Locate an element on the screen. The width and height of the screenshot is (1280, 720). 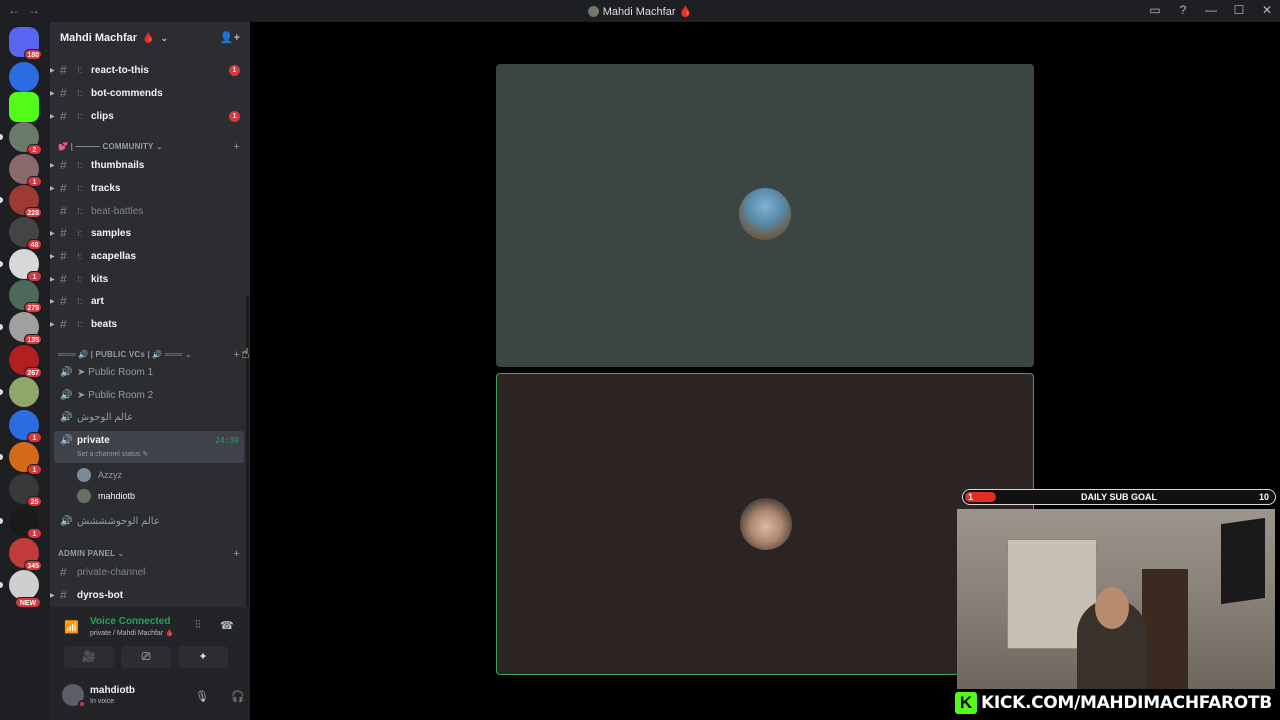
status-dot-icon is located at coordinates (82, 704).